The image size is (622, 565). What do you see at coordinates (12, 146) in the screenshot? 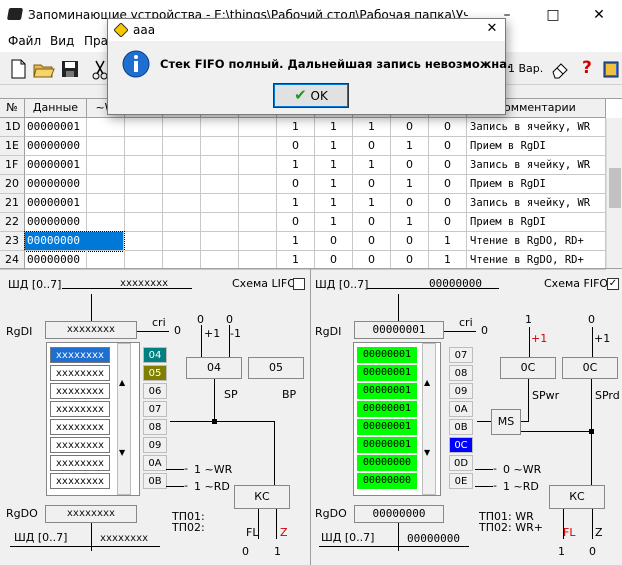
I see `row-number-cell: 1E` at bounding box center [12, 146].